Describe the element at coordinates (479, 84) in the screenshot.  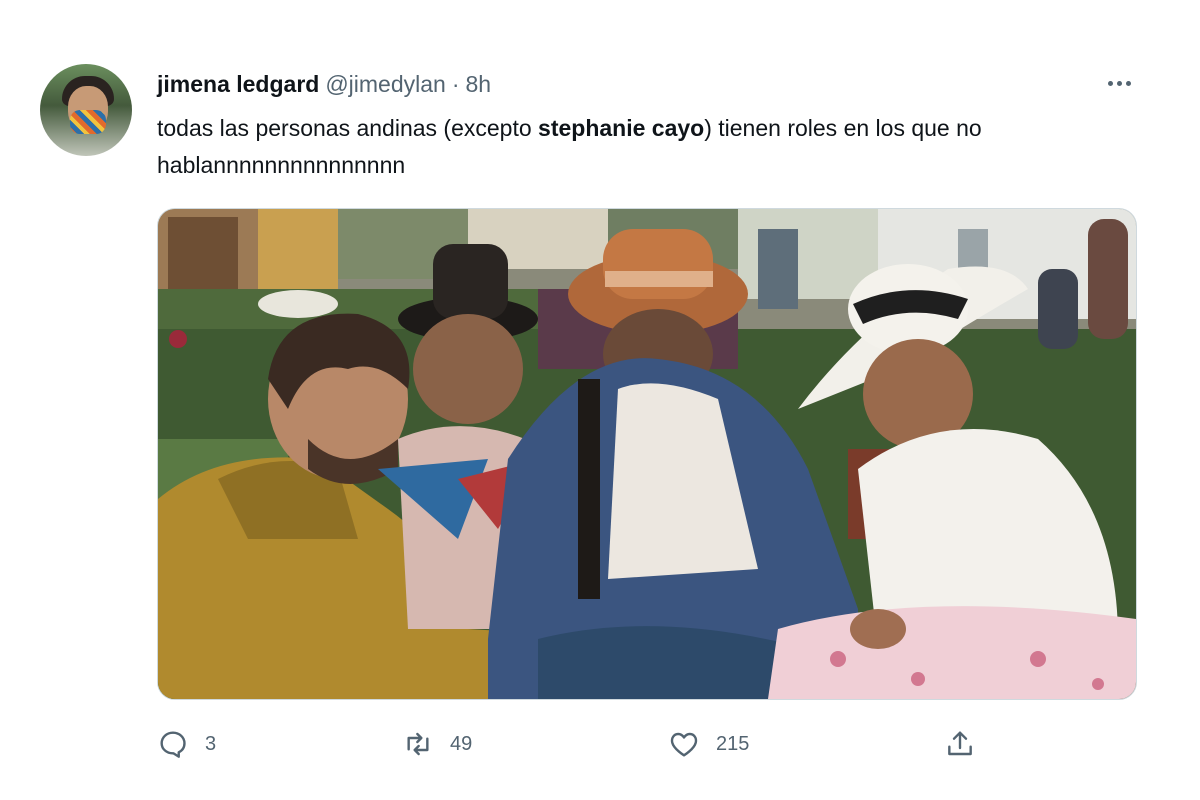
I see `tweet-time: 8h` at that location.